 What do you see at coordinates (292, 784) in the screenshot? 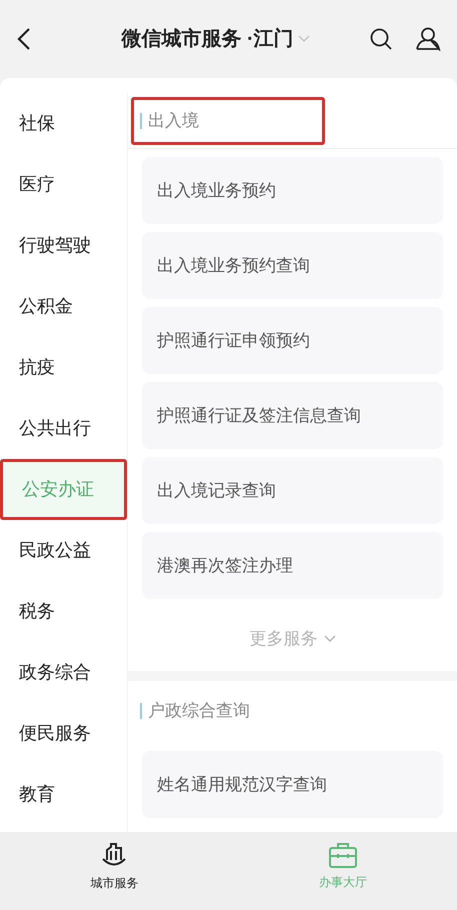
I see `service-item: 姓名通用规范汉字查询` at bounding box center [292, 784].